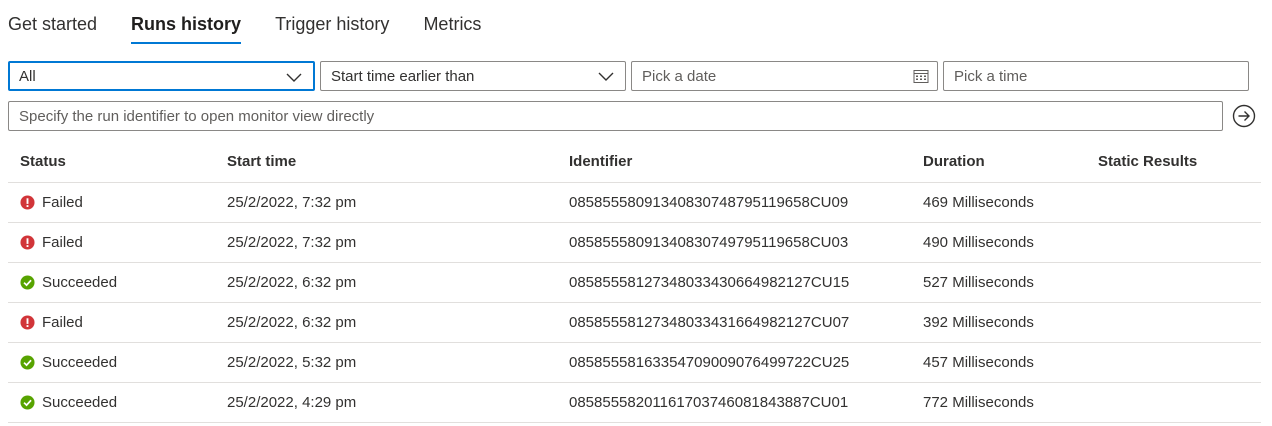 This screenshot has height=426, width=1272. I want to click on time-picker: Pick a time, so click(1096, 76).